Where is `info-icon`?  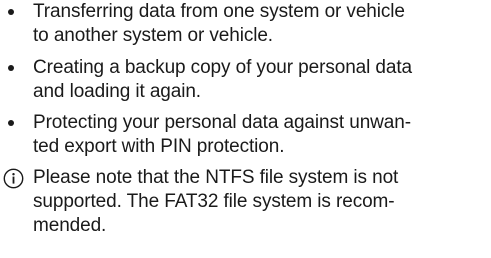
info-icon is located at coordinates (13, 178).